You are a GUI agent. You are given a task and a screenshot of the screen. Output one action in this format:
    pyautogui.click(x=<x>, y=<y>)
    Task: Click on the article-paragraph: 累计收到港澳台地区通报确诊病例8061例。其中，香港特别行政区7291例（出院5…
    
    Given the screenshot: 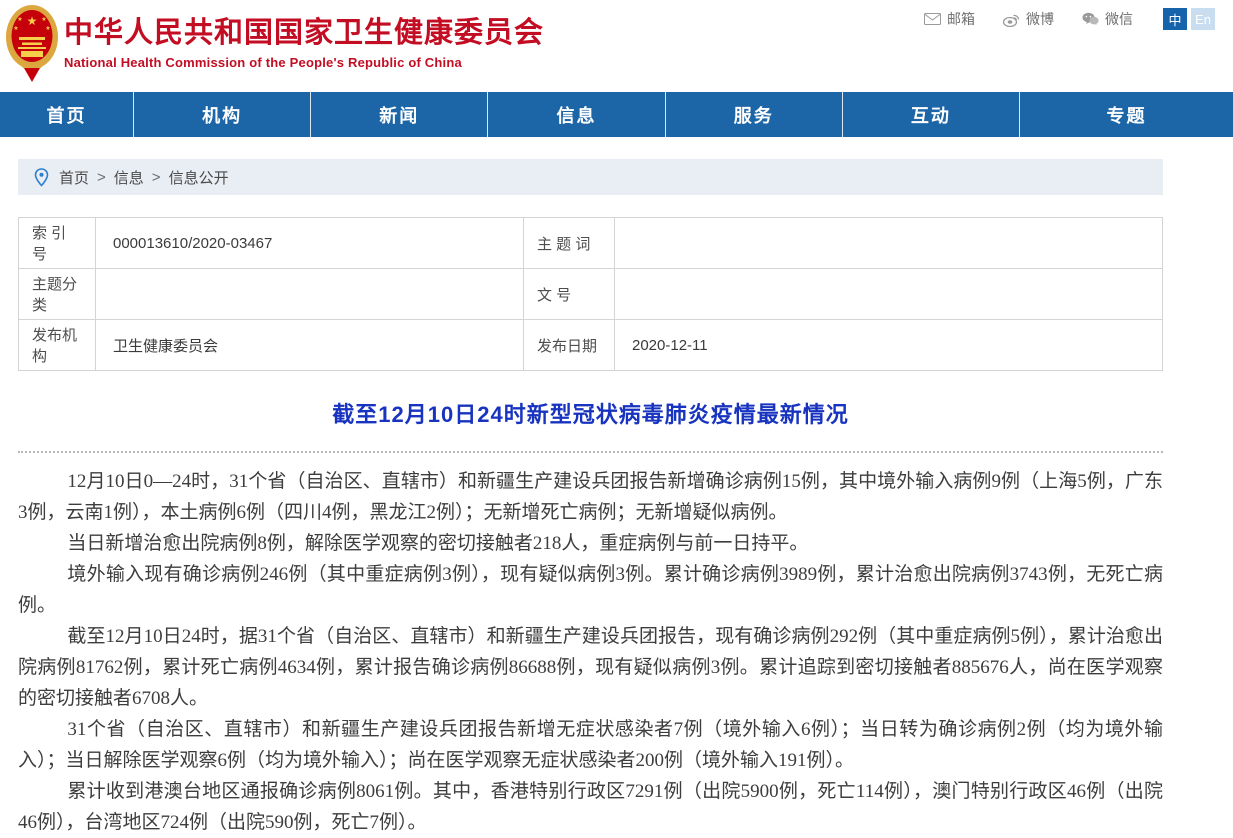 What is the action you would take?
    pyautogui.click(x=590, y=807)
    